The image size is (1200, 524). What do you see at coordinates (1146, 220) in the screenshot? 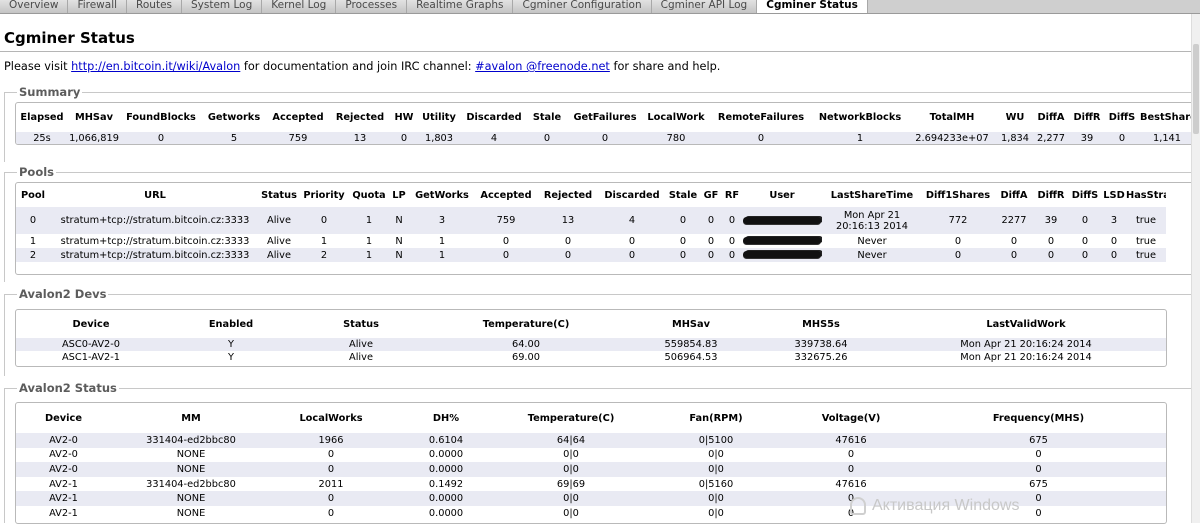
I see `pools-cell: true` at bounding box center [1146, 220].